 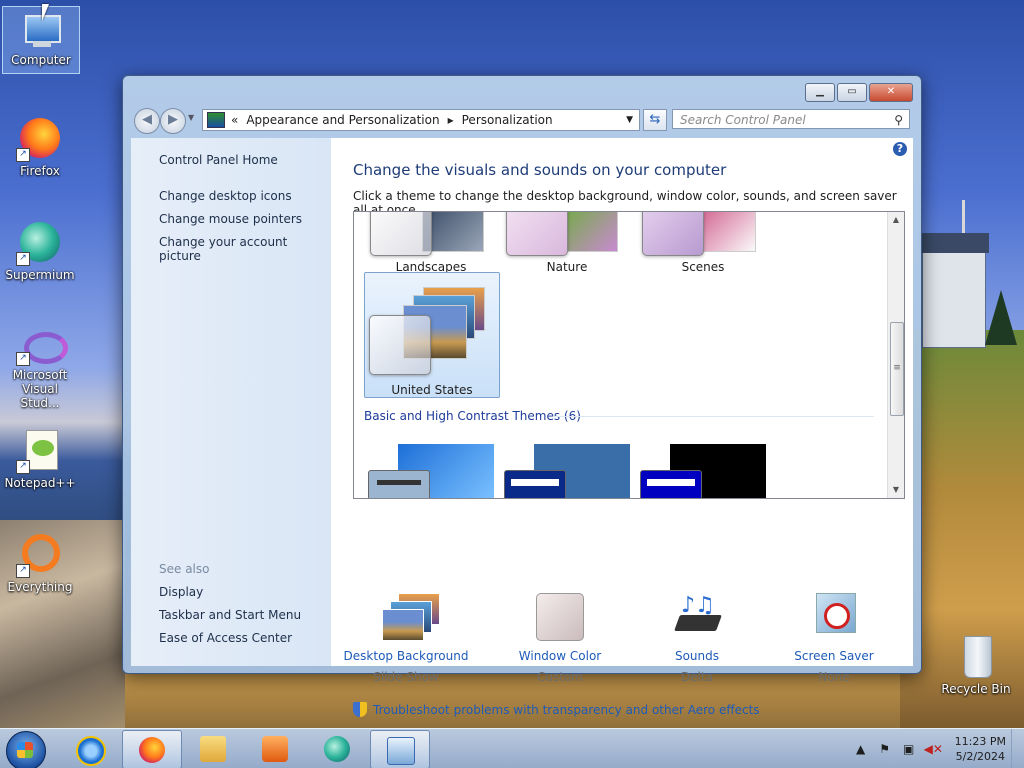 What do you see at coordinates (173, 121) in the screenshot?
I see `forward-button: ▶` at bounding box center [173, 121].